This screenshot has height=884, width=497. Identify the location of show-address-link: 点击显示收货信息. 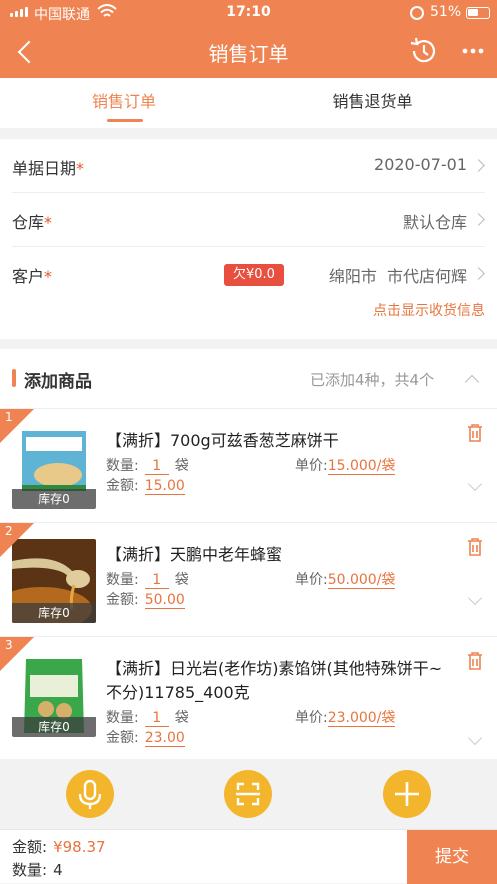
(429, 310).